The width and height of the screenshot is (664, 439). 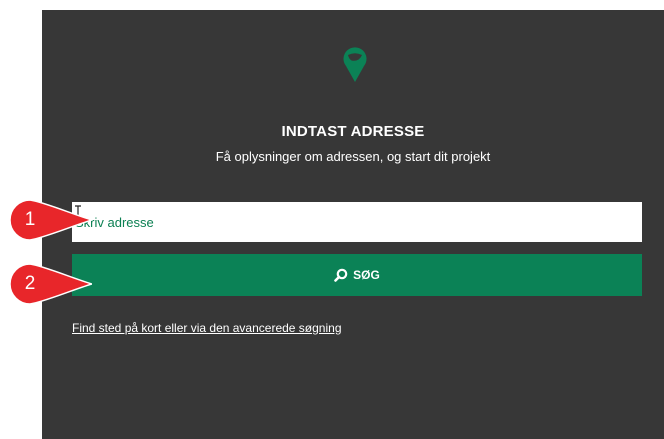 I want to click on step-callout-2: 2, so click(x=51, y=284).